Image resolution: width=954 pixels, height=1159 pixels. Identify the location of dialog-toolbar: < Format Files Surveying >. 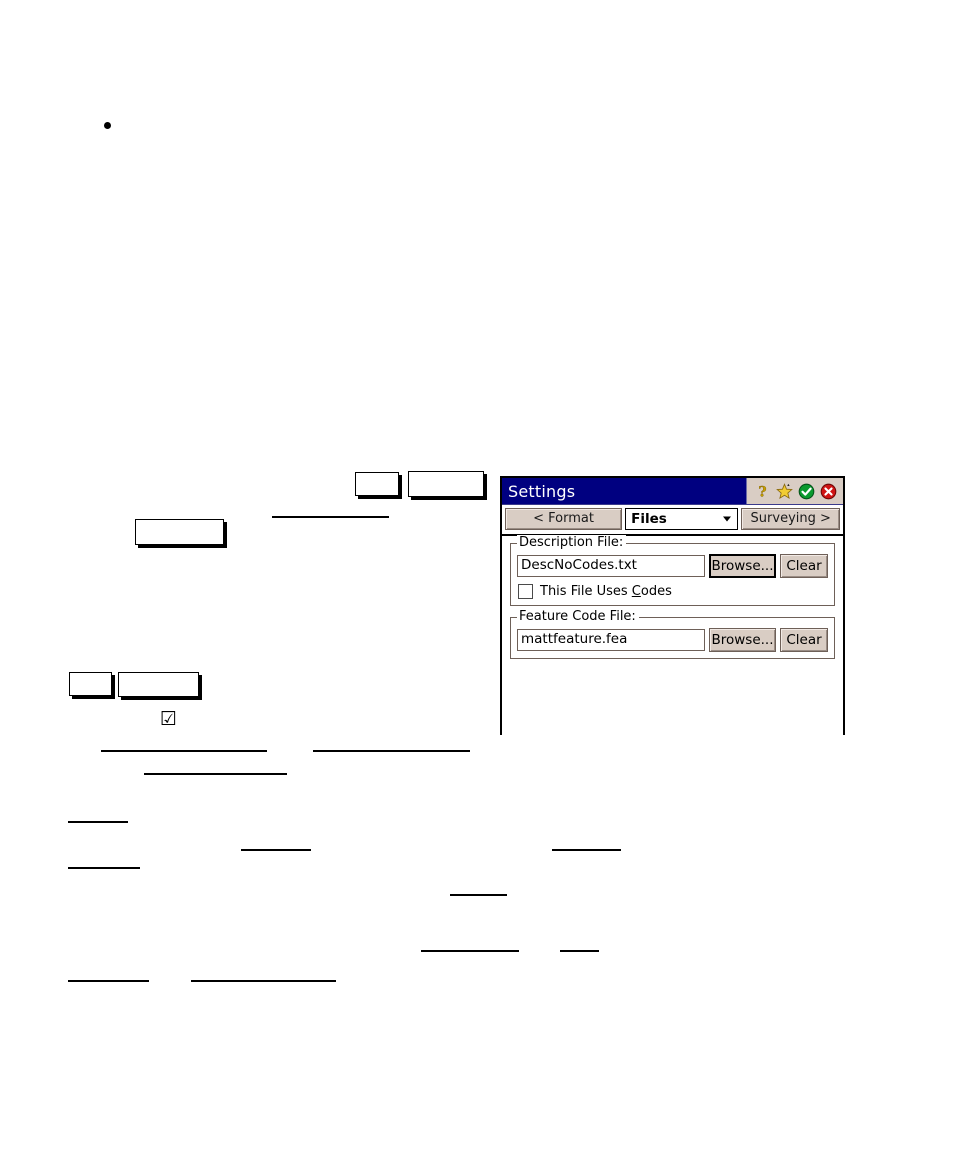
(672, 520).